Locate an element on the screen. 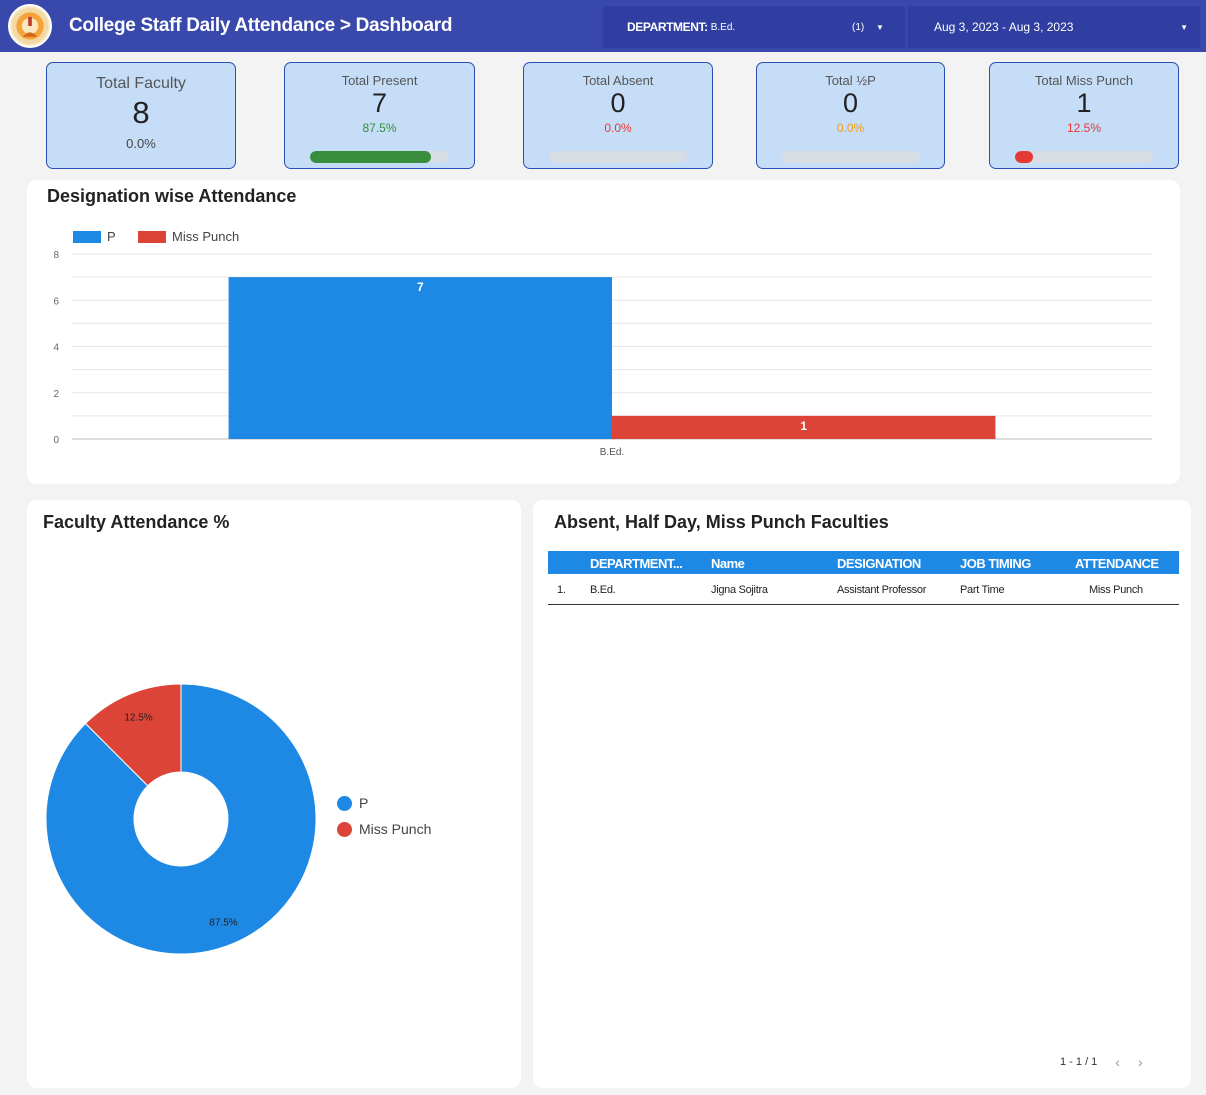  date-range-picker: Aug 3, 2023 - Aug 3, 2023 ▼ is located at coordinates (1054, 27).